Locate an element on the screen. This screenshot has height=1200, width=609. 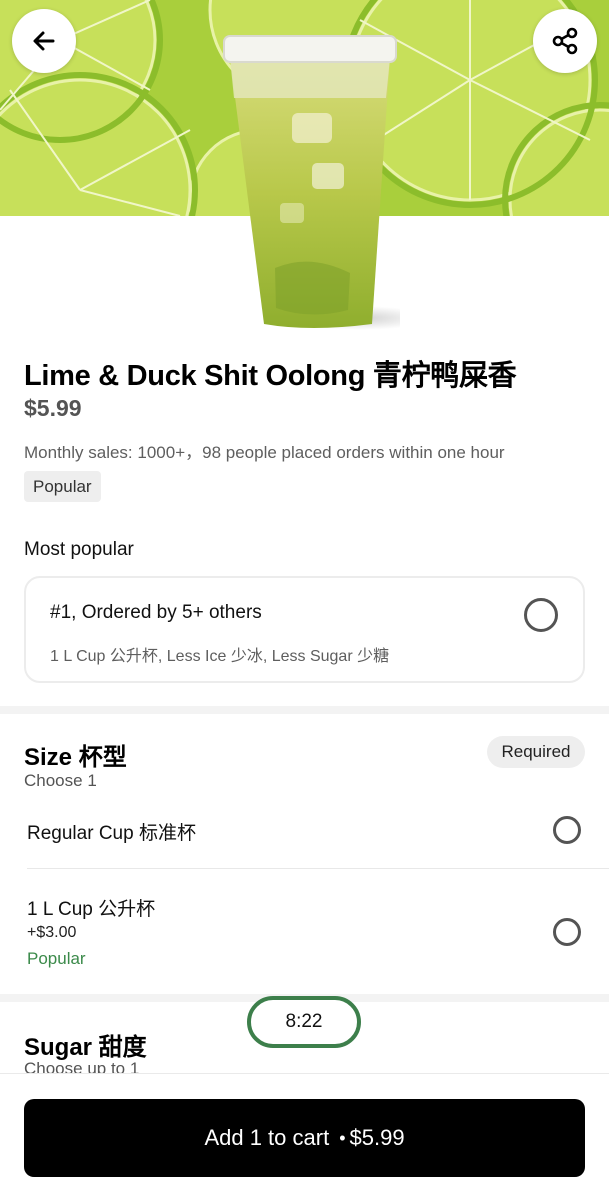
size-option-regular-label: Regular Cup 标准杯 is located at coordinates (111, 831).